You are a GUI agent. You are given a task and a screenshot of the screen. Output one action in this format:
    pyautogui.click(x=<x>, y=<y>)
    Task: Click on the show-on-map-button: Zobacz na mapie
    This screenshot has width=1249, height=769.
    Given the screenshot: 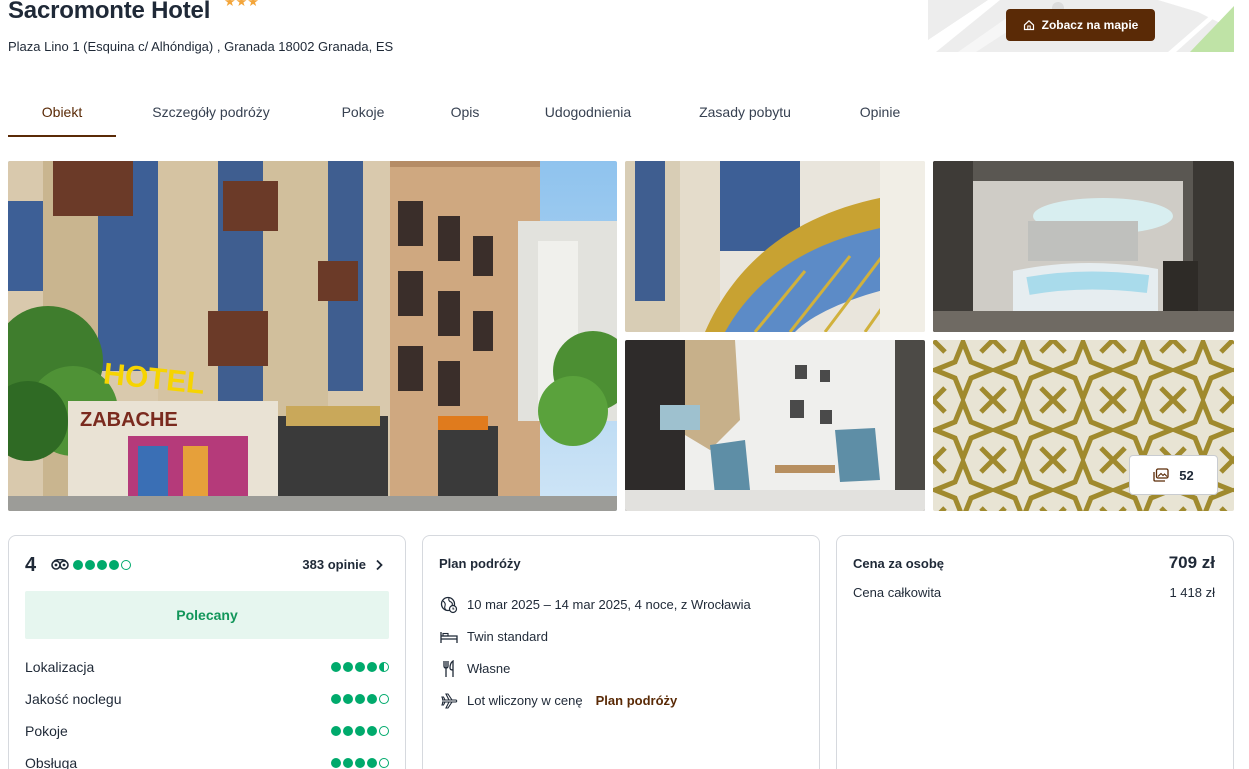 What is the action you would take?
    pyautogui.click(x=1080, y=25)
    